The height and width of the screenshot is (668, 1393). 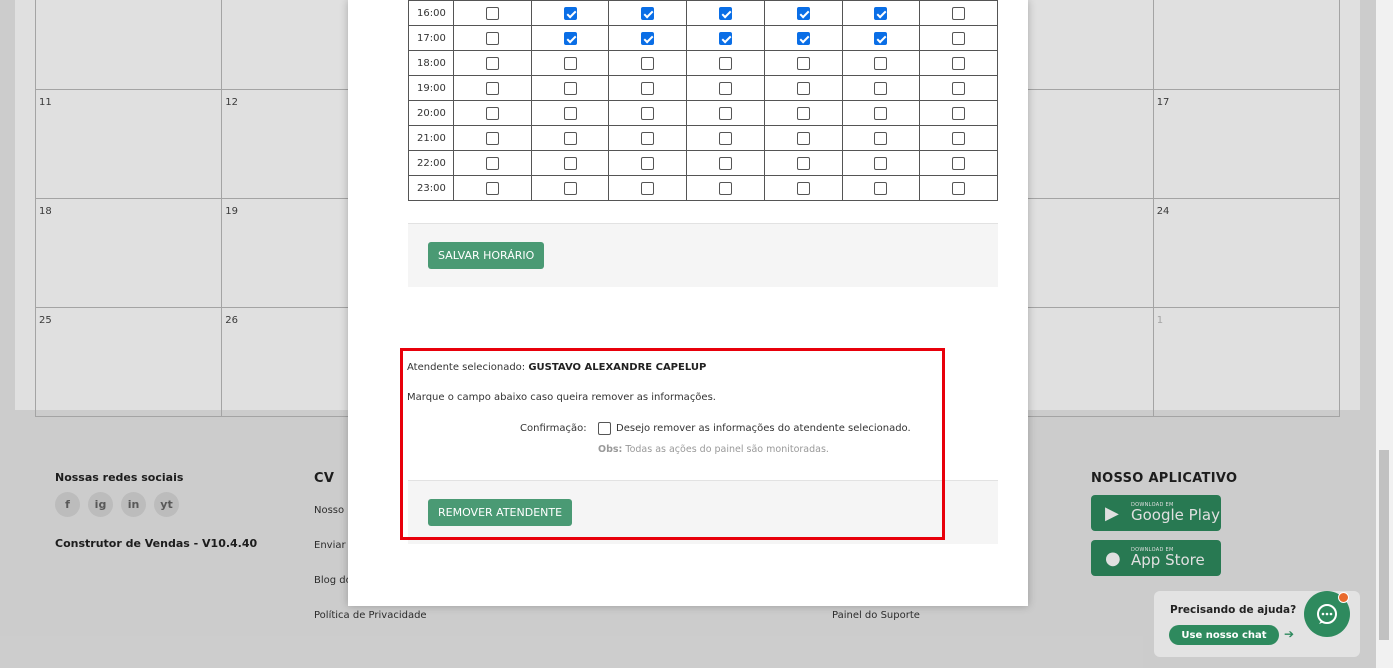 I want to click on help-title: Precisando de ajuda?, so click(x=1233, y=610).